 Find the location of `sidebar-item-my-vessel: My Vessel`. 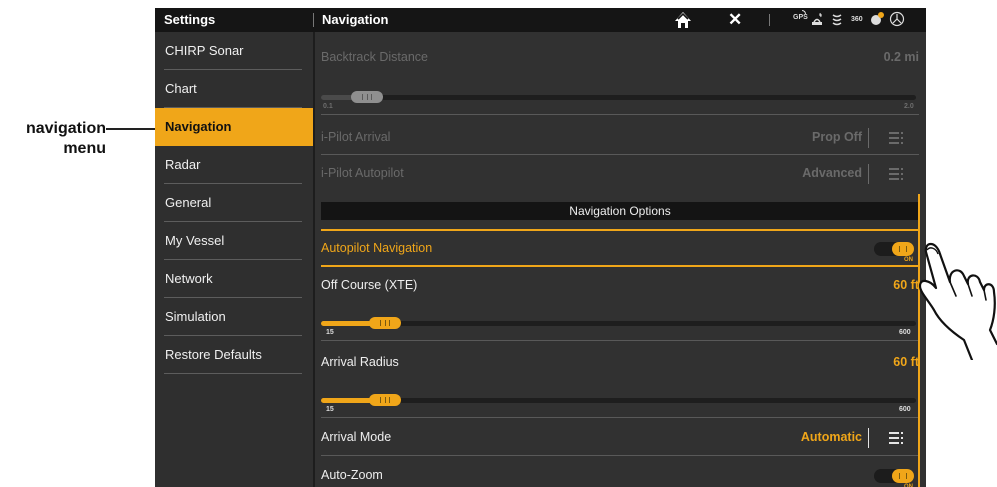

sidebar-item-my-vessel: My Vessel is located at coordinates (234, 241).